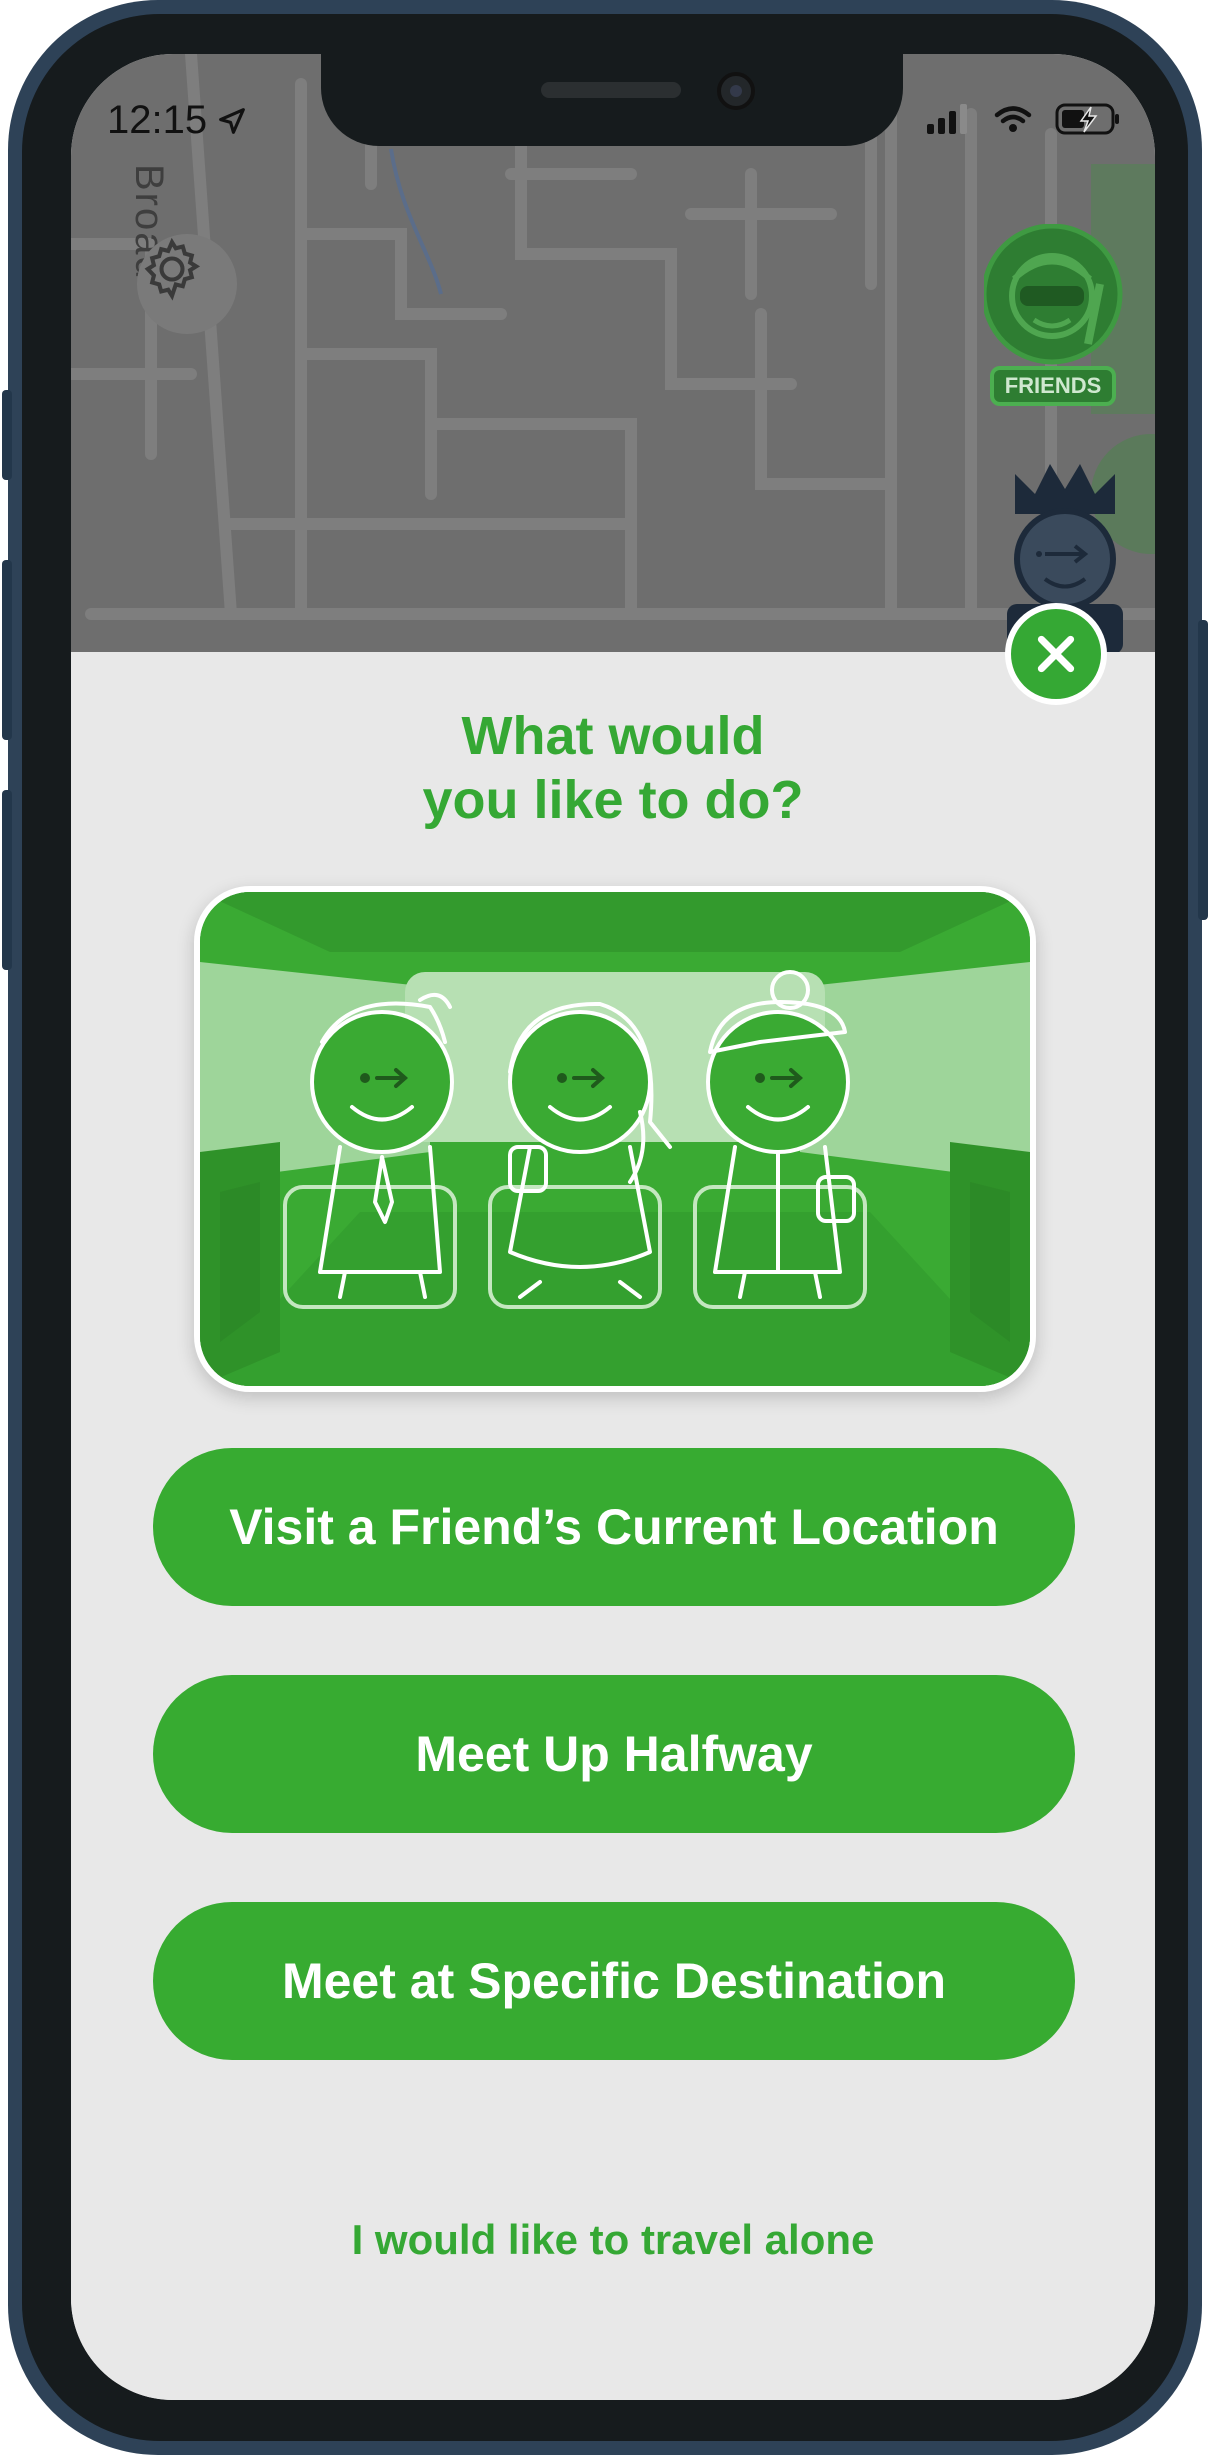 The width and height of the screenshot is (1210, 2455). Describe the element at coordinates (232, 120) in the screenshot. I see `location-arrow-icon` at that location.